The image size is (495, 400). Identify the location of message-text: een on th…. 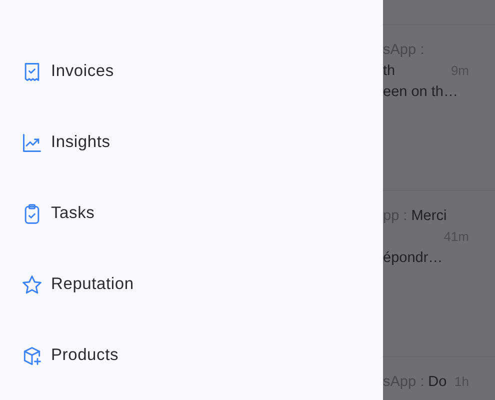
(420, 92).